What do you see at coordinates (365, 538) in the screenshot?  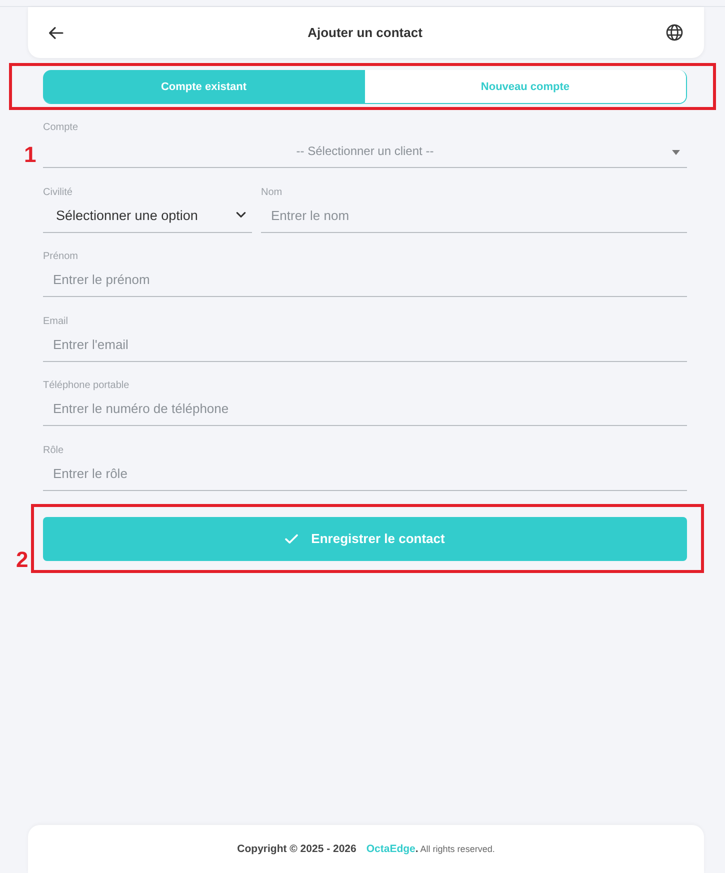 I see `save-contact-button: Enregistrer le contact` at bounding box center [365, 538].